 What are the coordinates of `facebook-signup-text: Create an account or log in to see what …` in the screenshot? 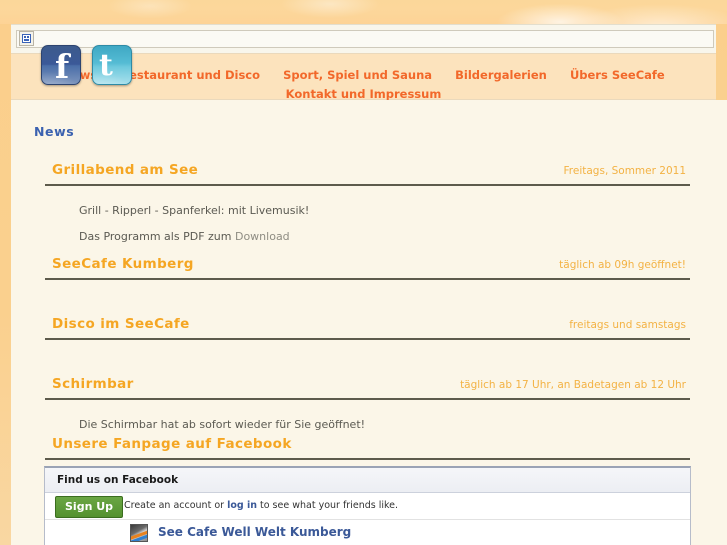 It's located at (261, 505).